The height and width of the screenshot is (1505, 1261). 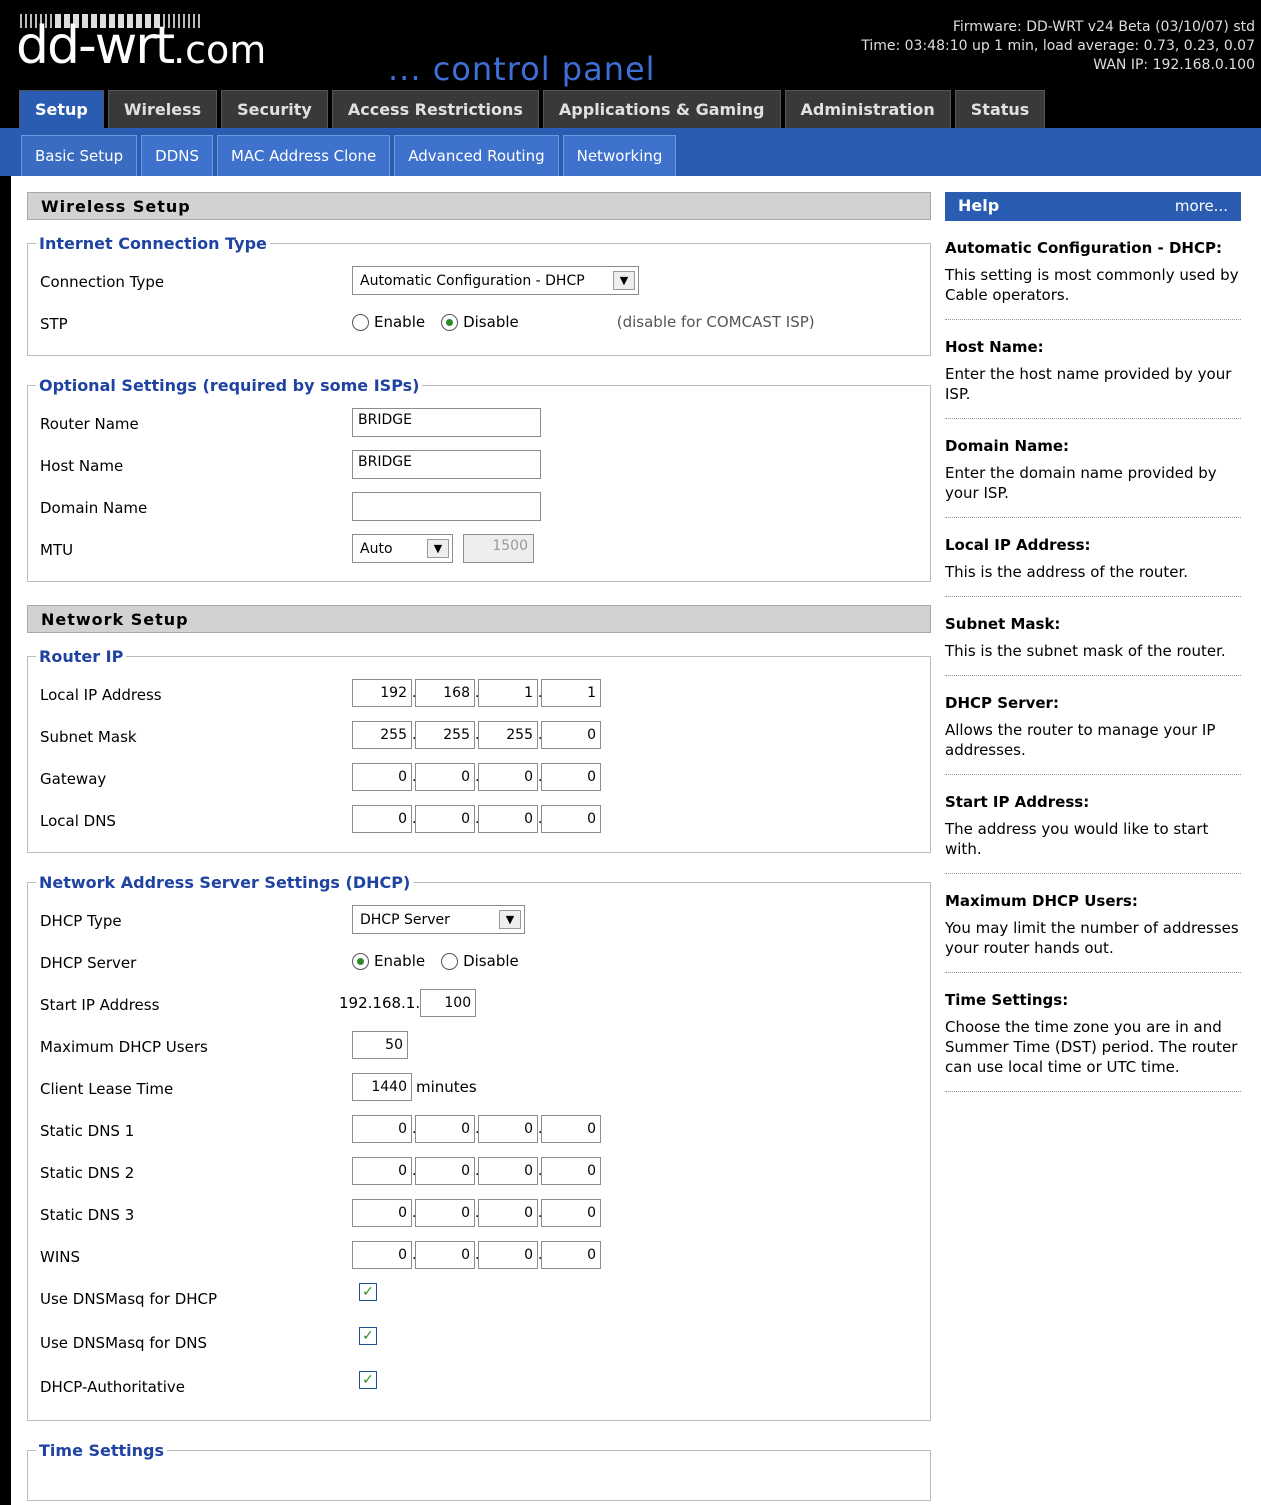 What do you see at coordinates (448, 1003) in the screenshot?
I see `start-ip-input: 100` at bounding box center [448, 1003].